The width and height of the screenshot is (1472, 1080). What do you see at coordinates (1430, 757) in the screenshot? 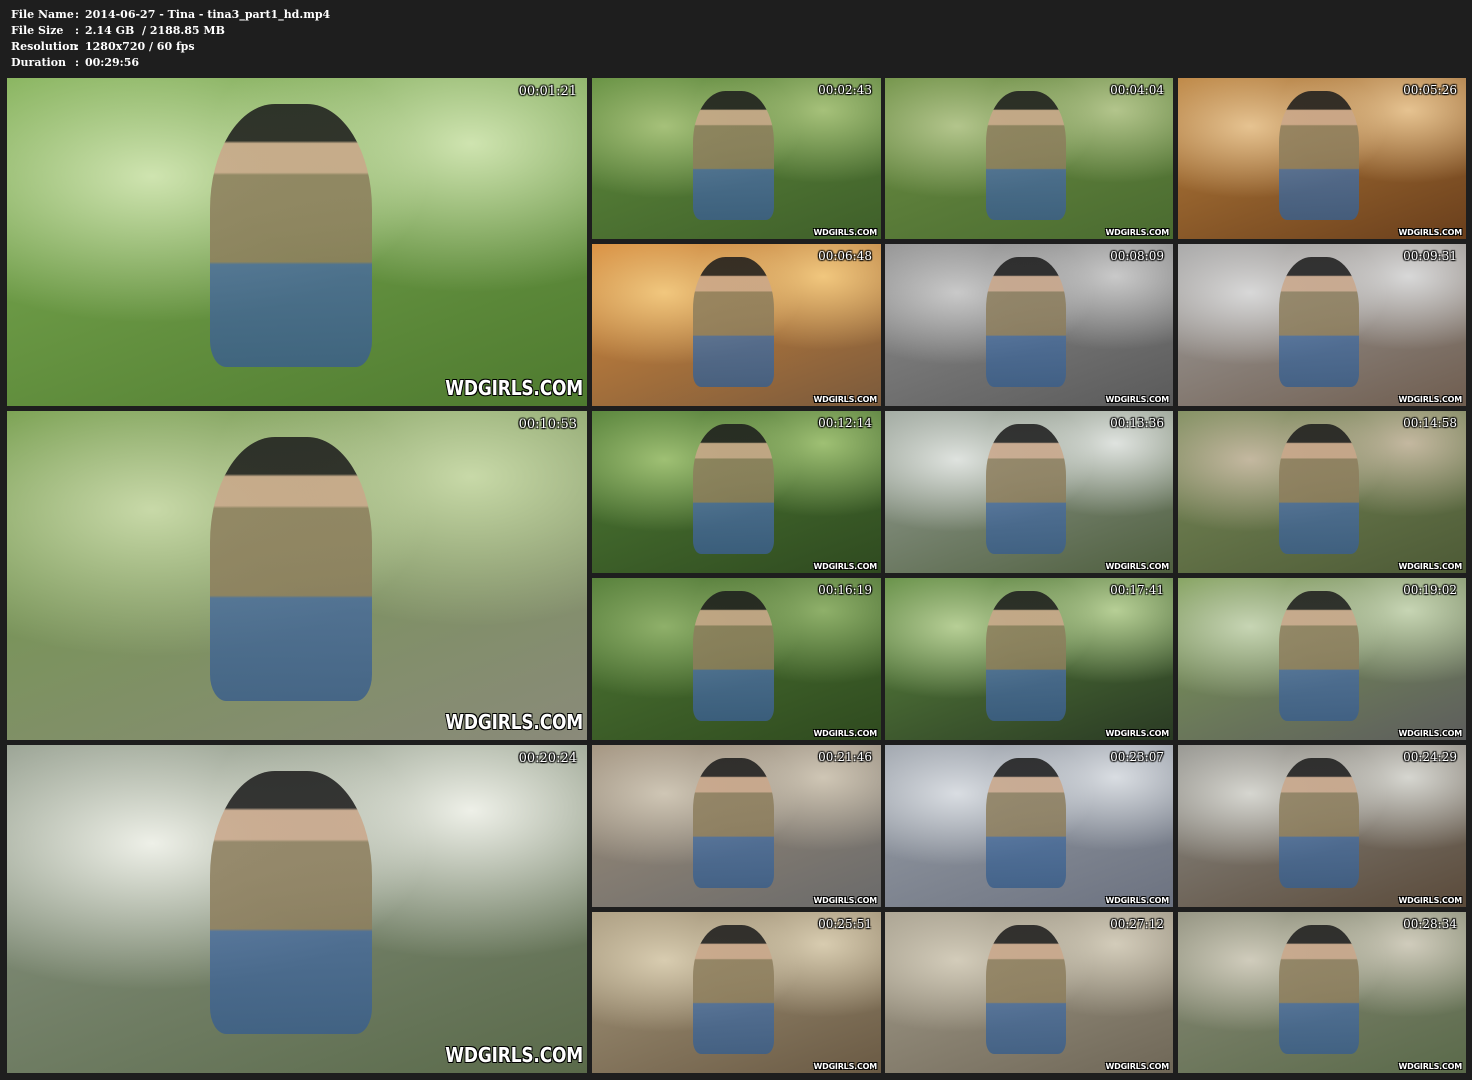
I see `thumbnail-timestamp: 00:24:29` at bounding box center [1430, 757].